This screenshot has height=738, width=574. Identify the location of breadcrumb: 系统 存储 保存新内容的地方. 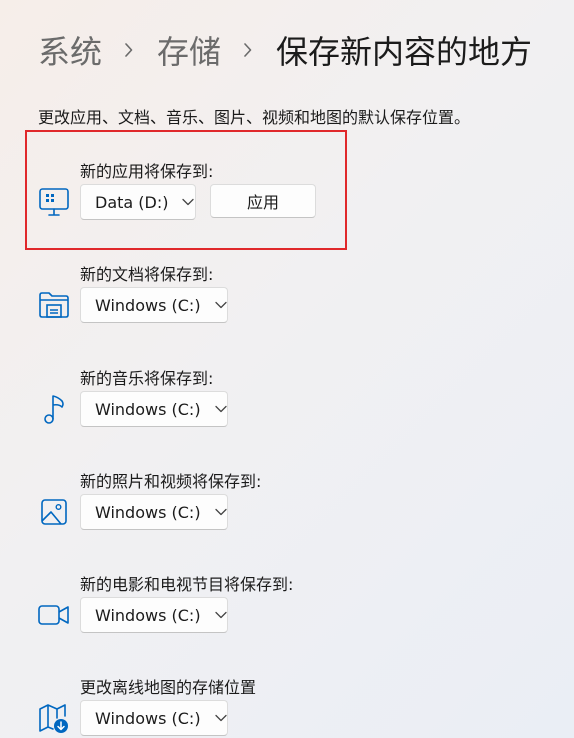
(285, 50).